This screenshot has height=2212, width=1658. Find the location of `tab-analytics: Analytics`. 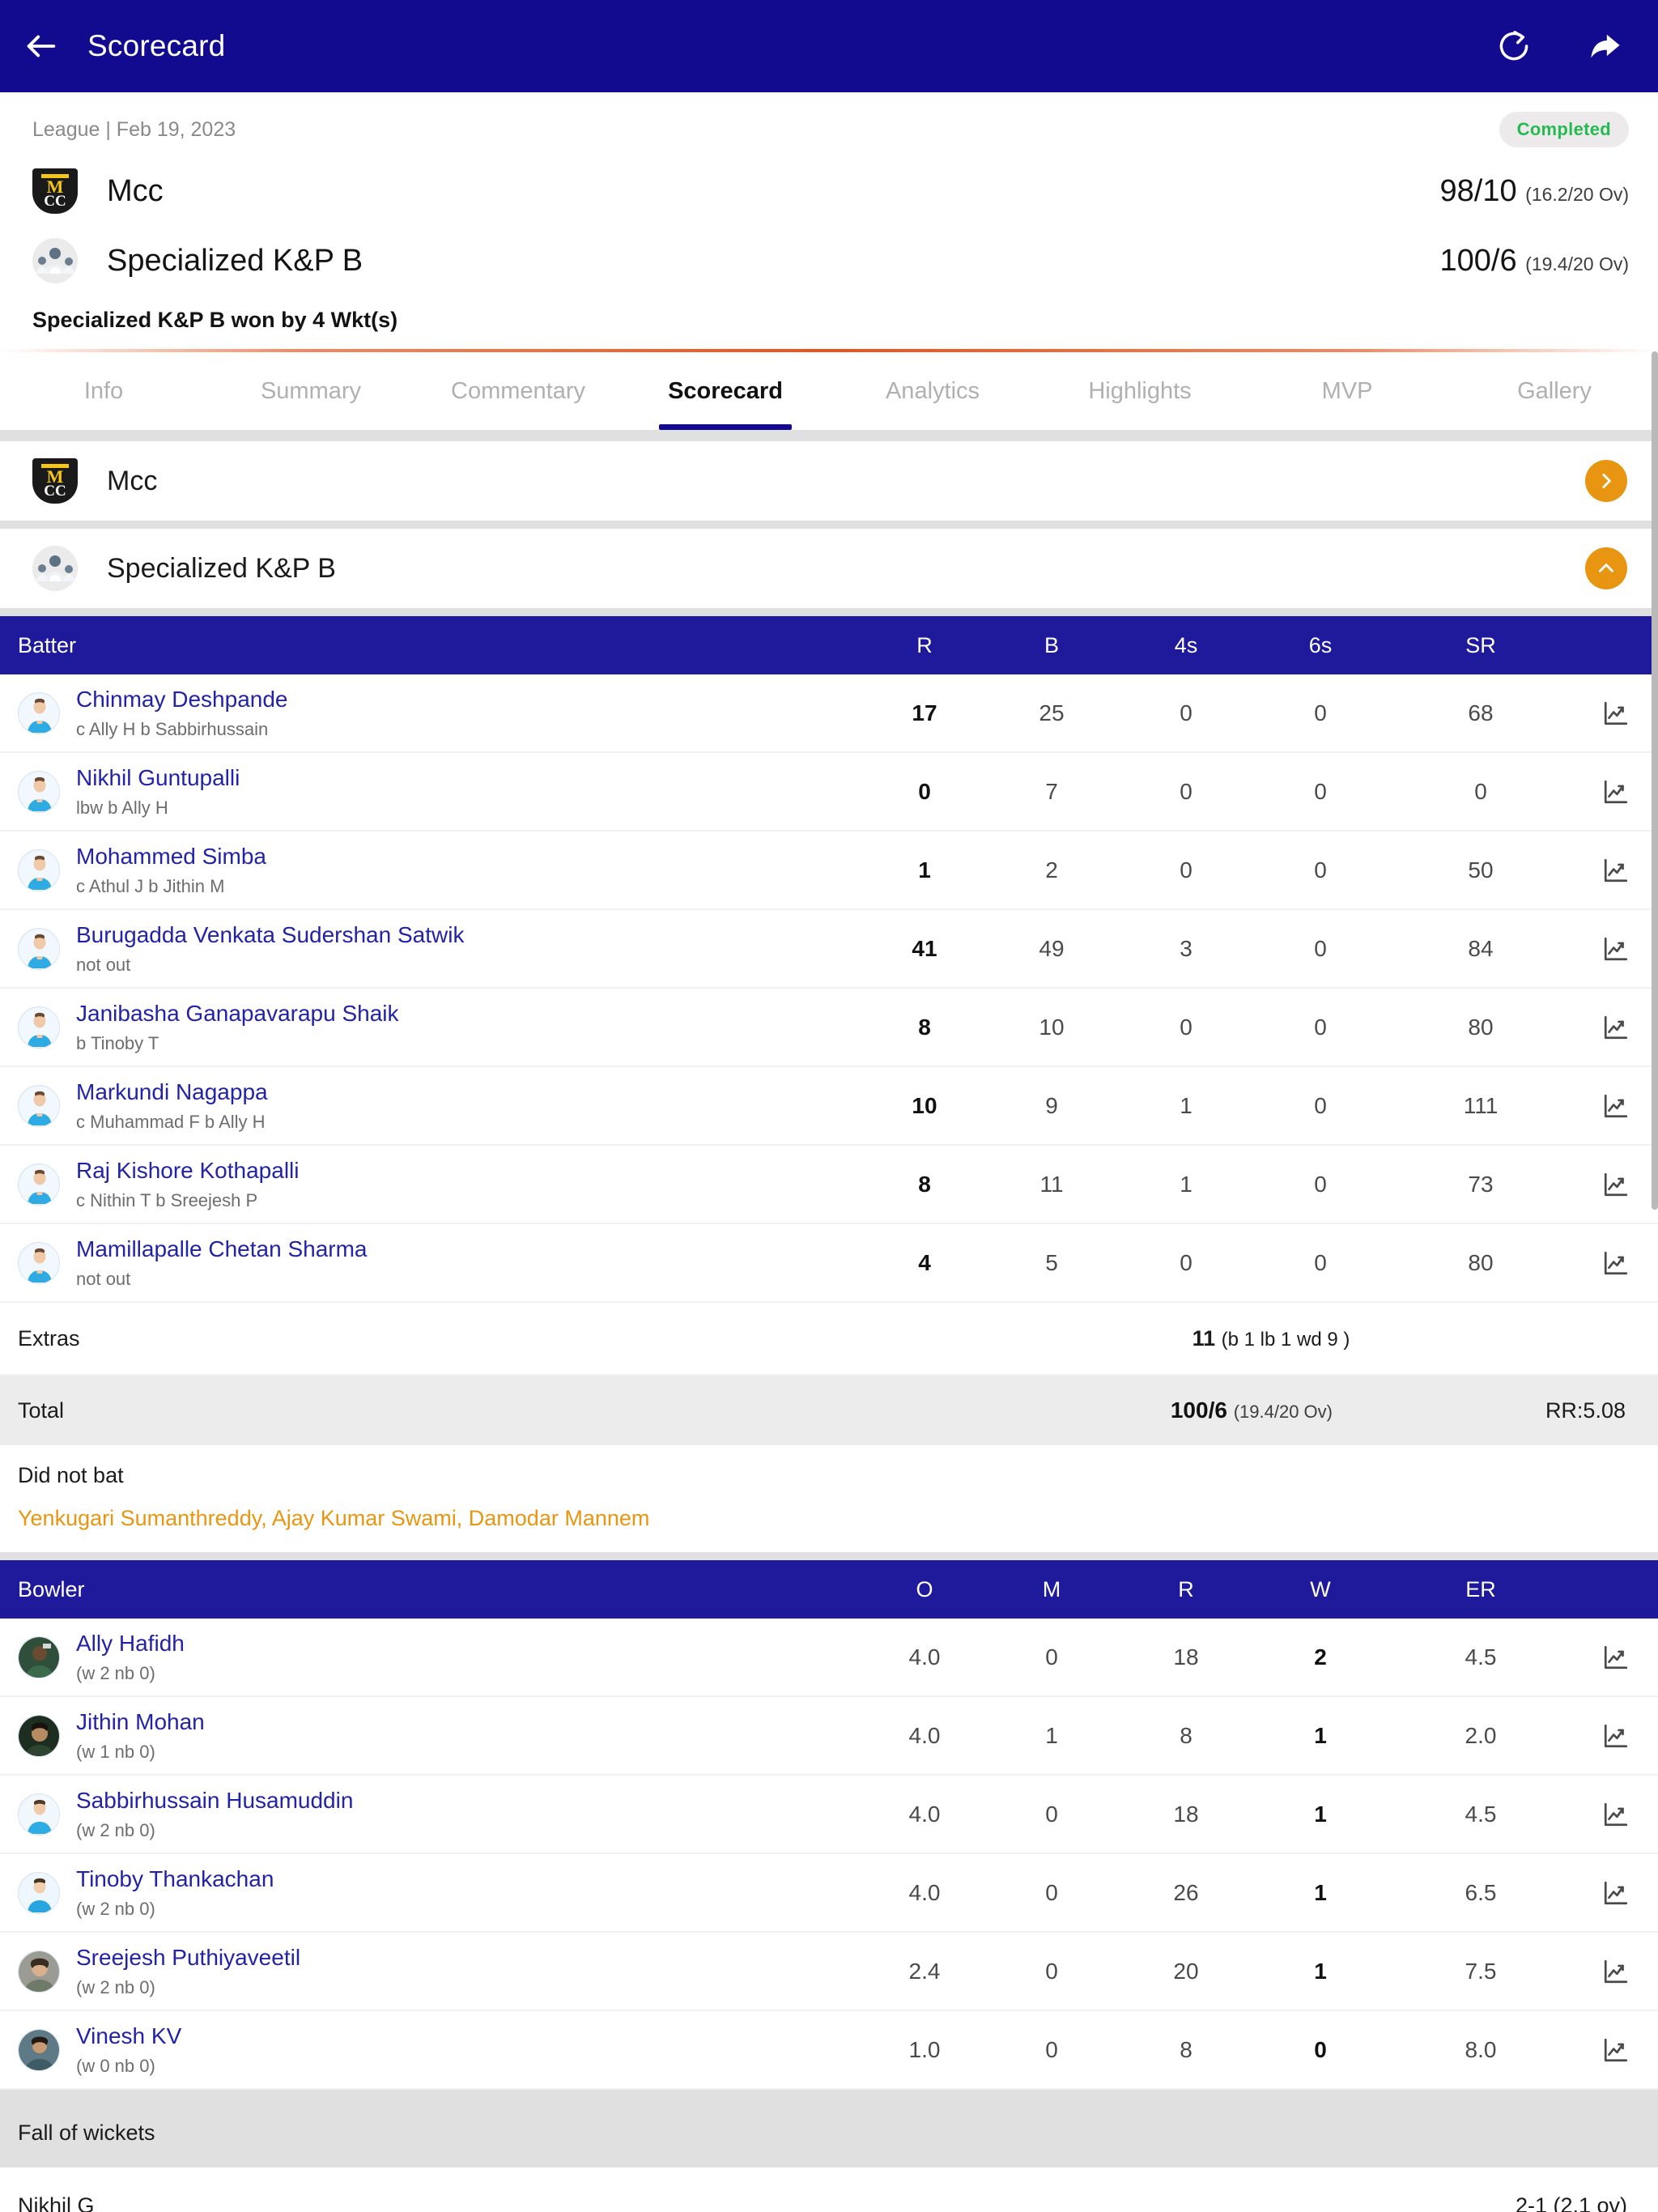

tab-analytics: Analytics is located at coordinates (932, 391).